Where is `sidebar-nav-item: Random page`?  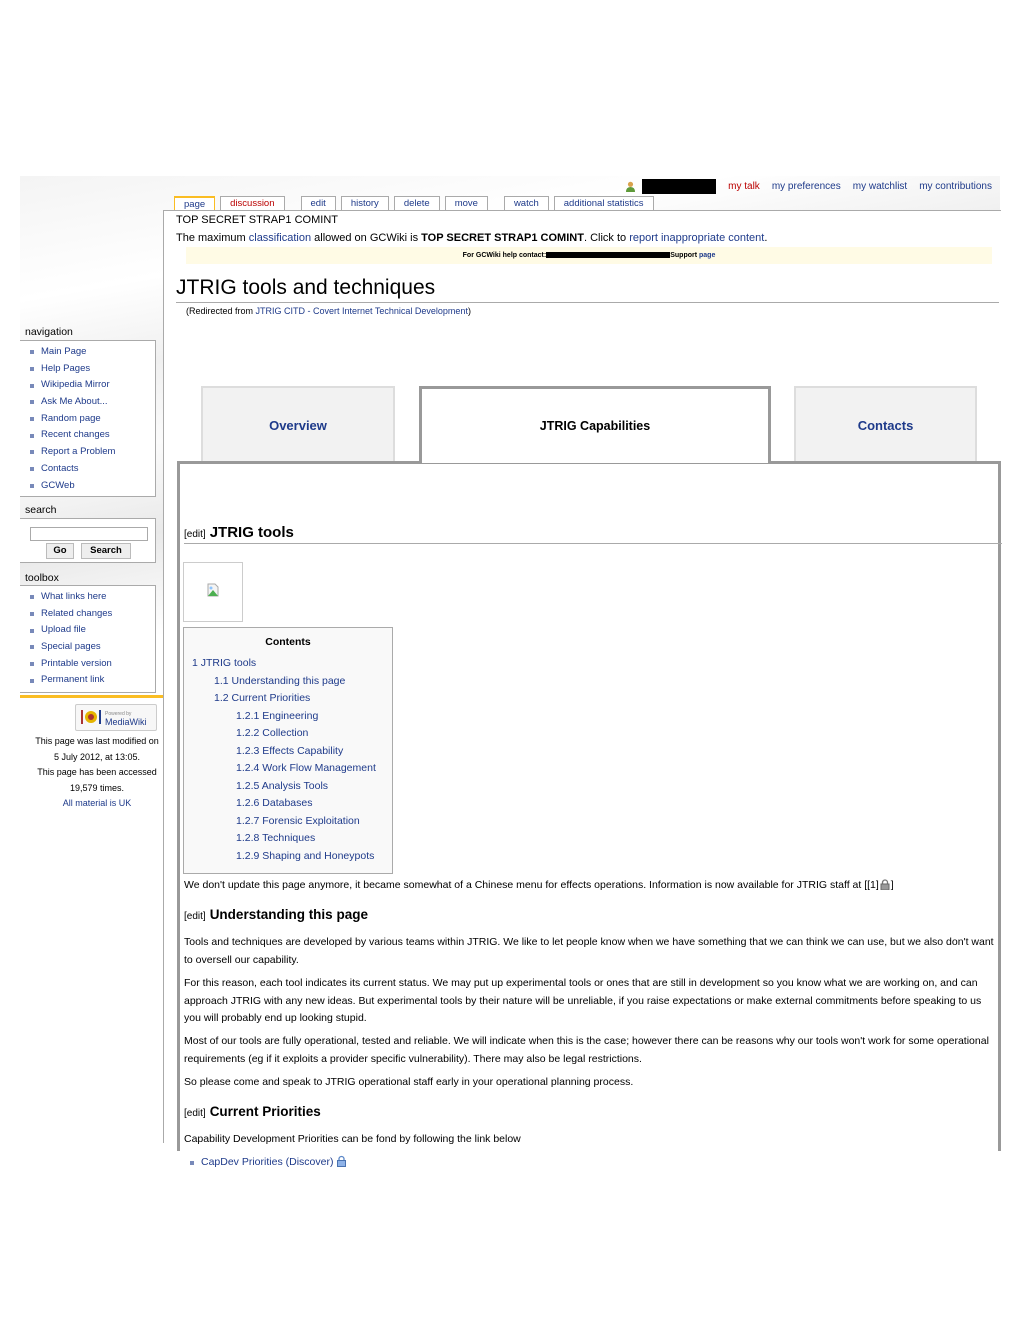
sidebar-nav-item: Random page is located at coordinates (92, 419).